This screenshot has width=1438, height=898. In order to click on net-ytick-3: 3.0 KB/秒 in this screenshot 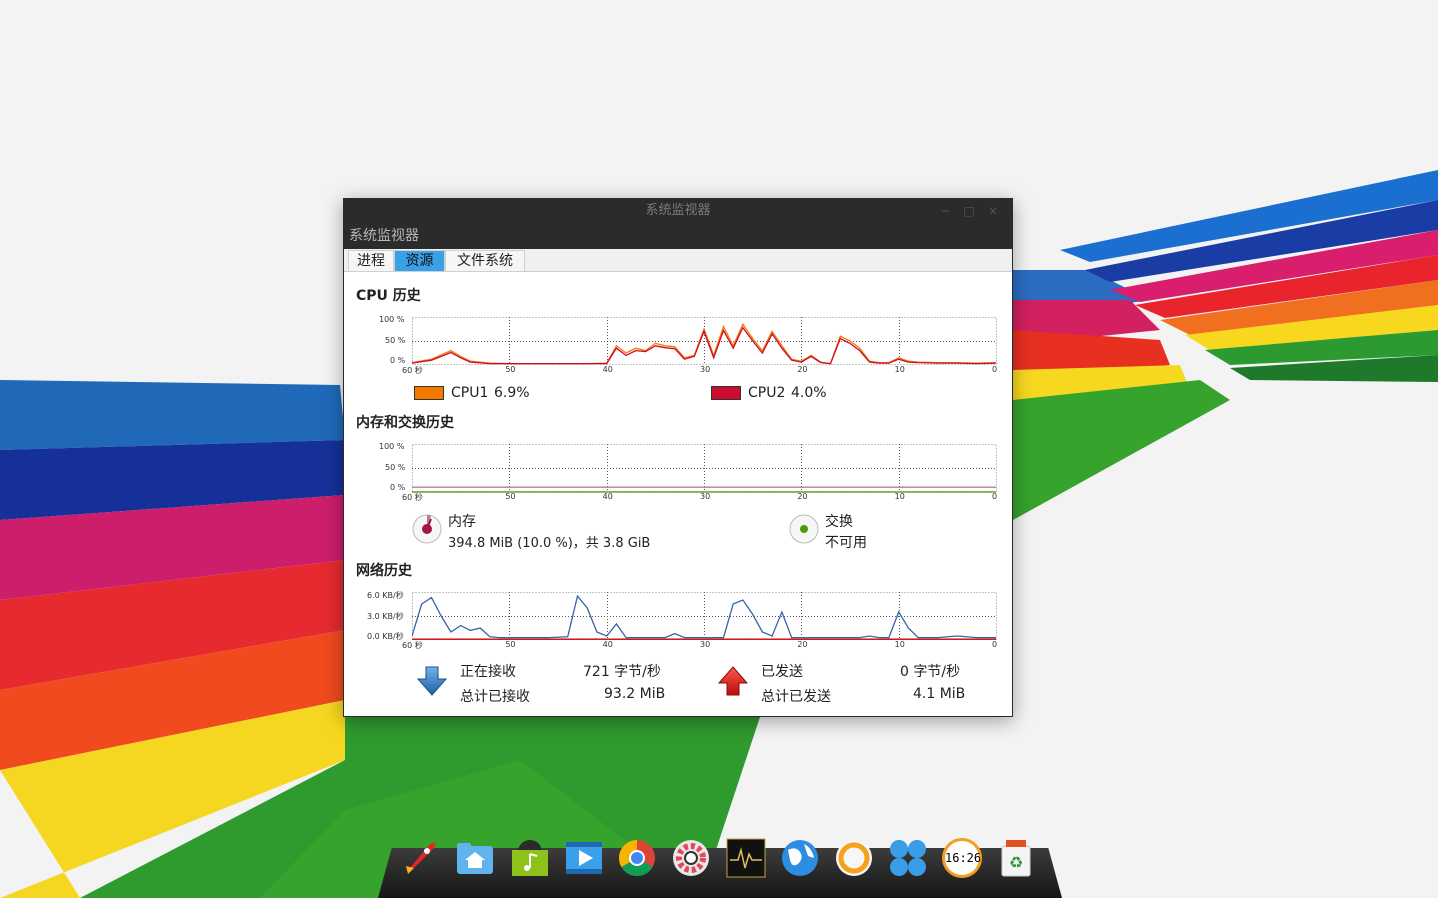, I will do `click(385, 616)`.